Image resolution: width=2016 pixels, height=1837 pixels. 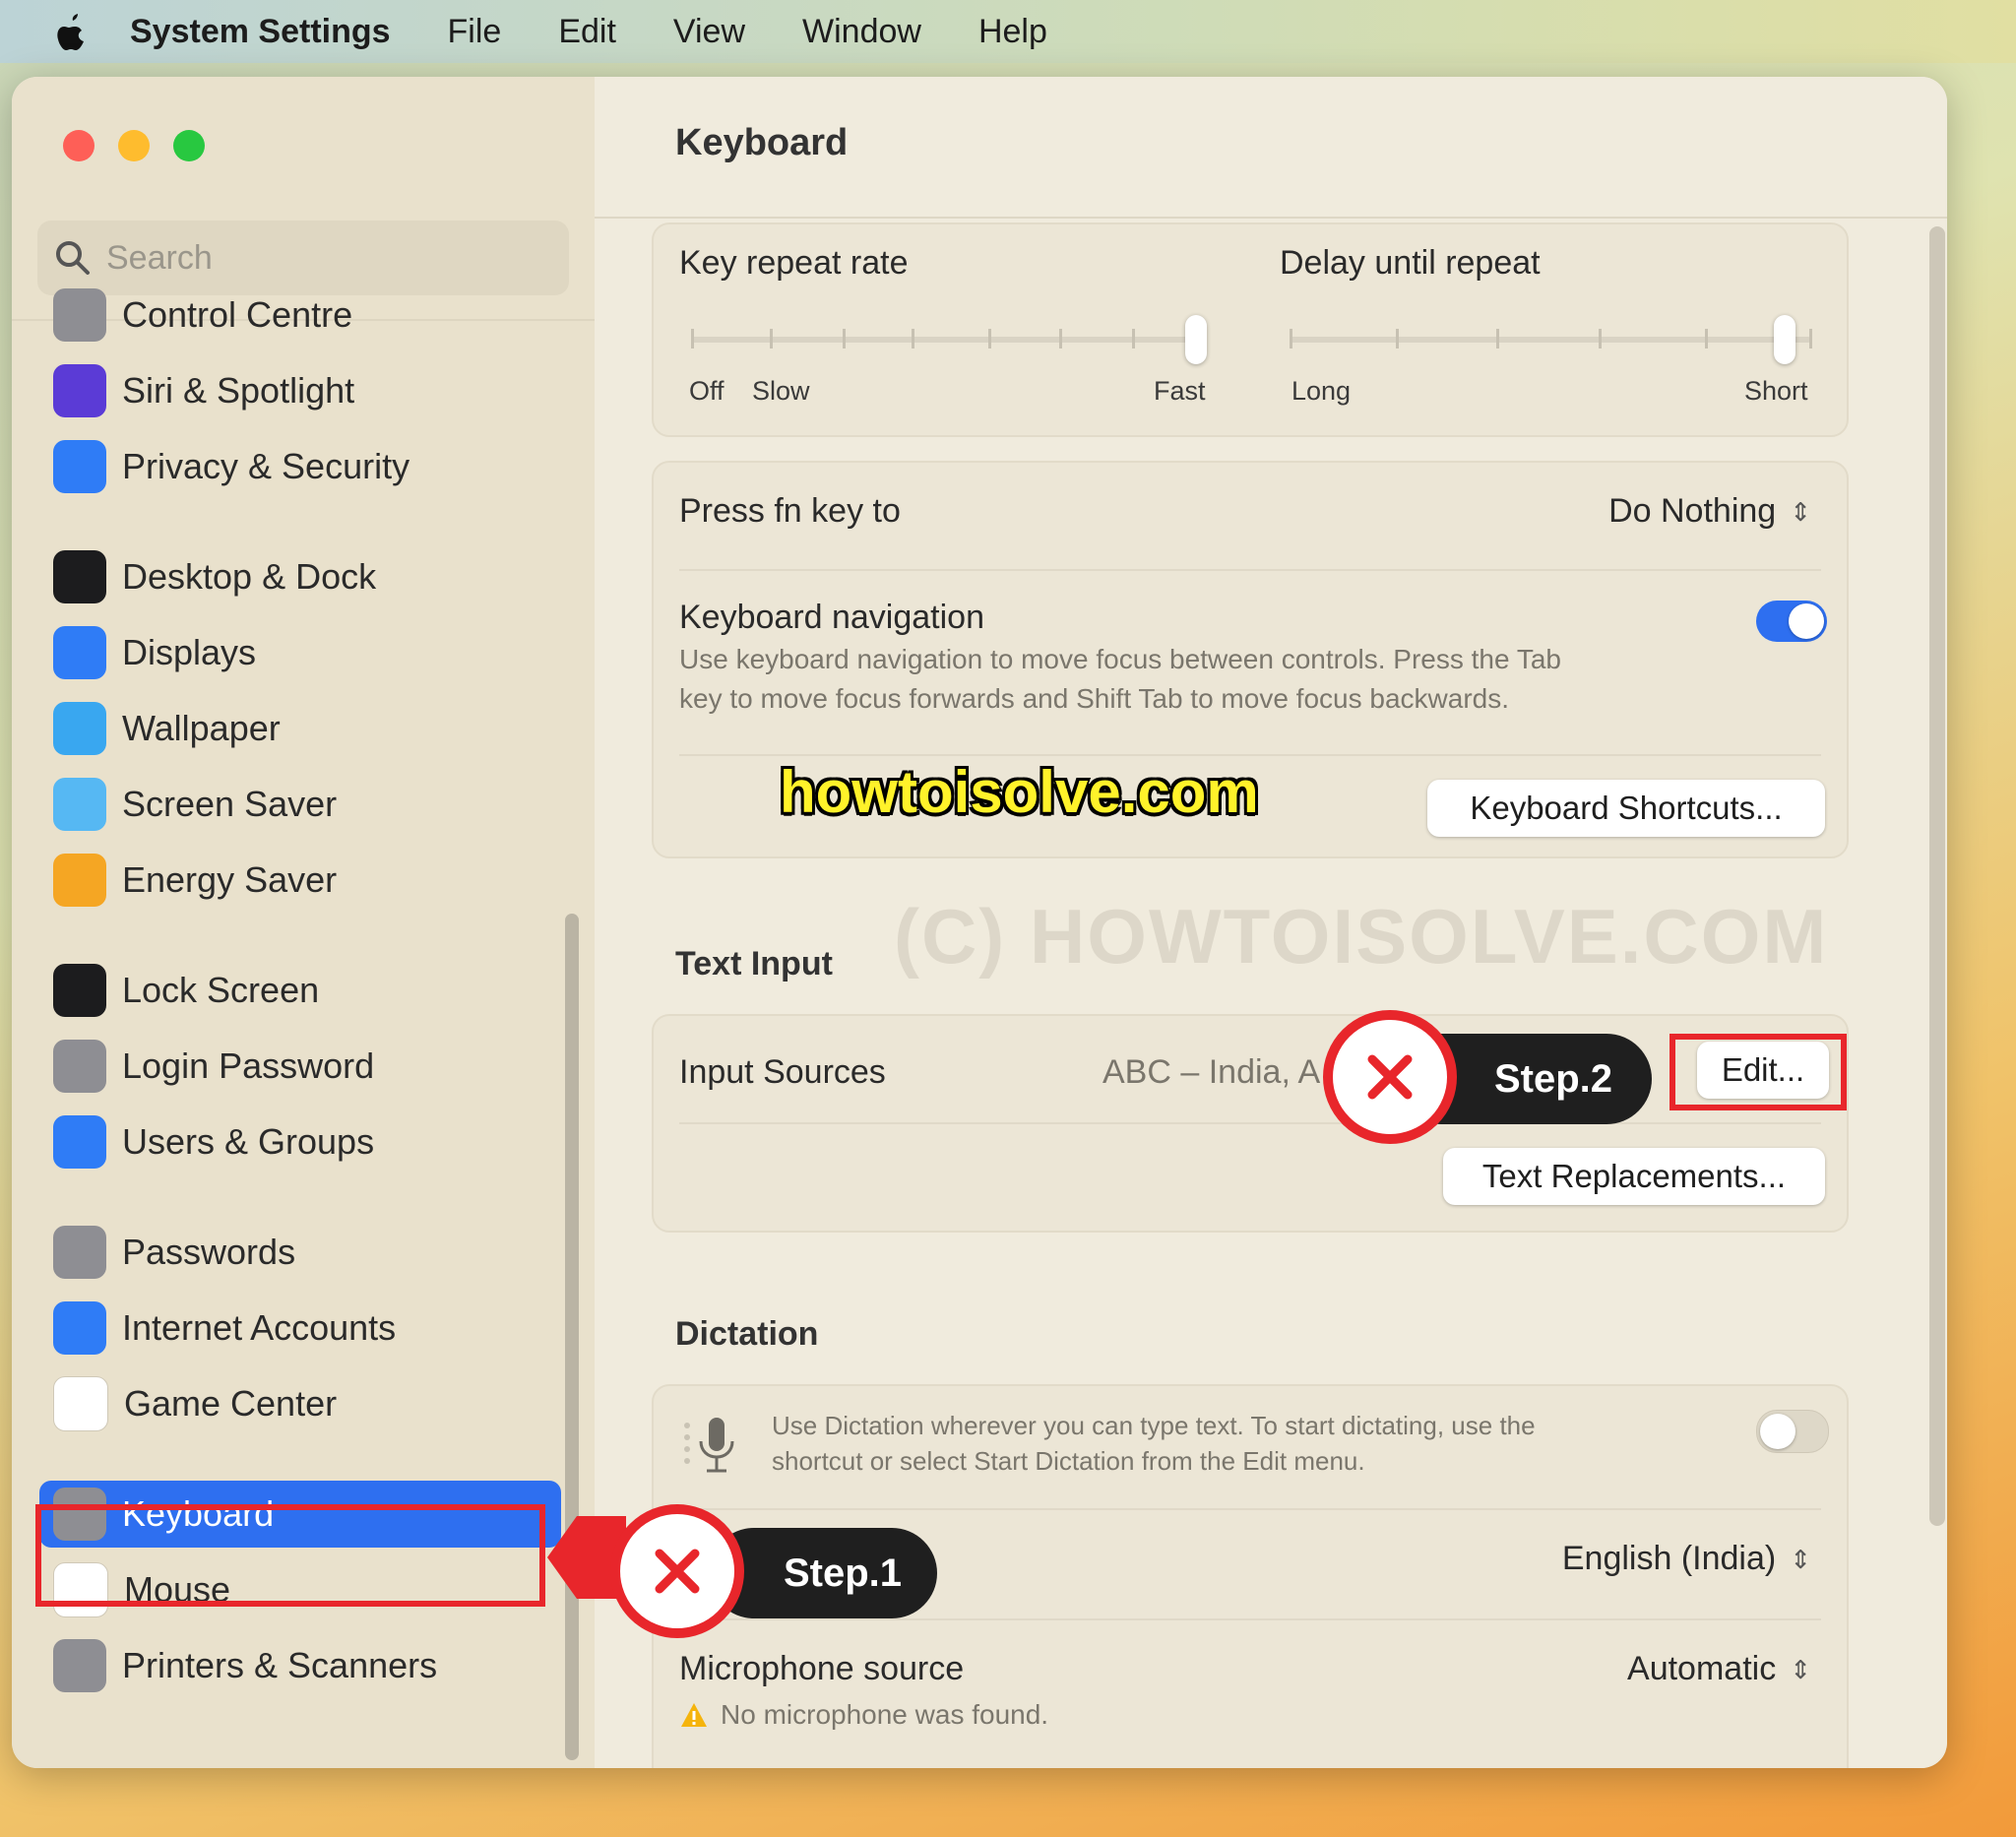 What do you see at coordinates (300, 1328) in the screenshot?
I see `sidebar-item-internet-accounts: Internet Accounts` at bounding box center [300, 1328].